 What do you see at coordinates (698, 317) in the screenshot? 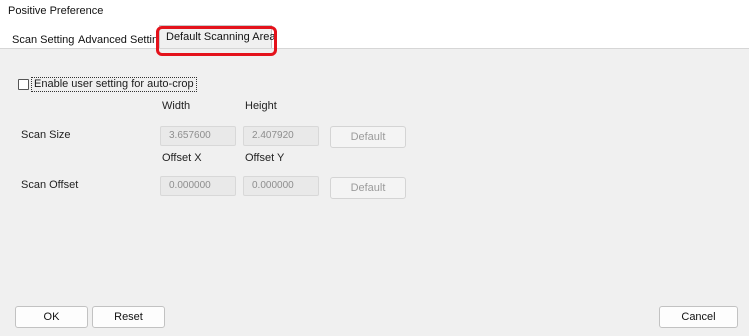
I see `cancel-button: Cancel` at bounding box center [698, 317].